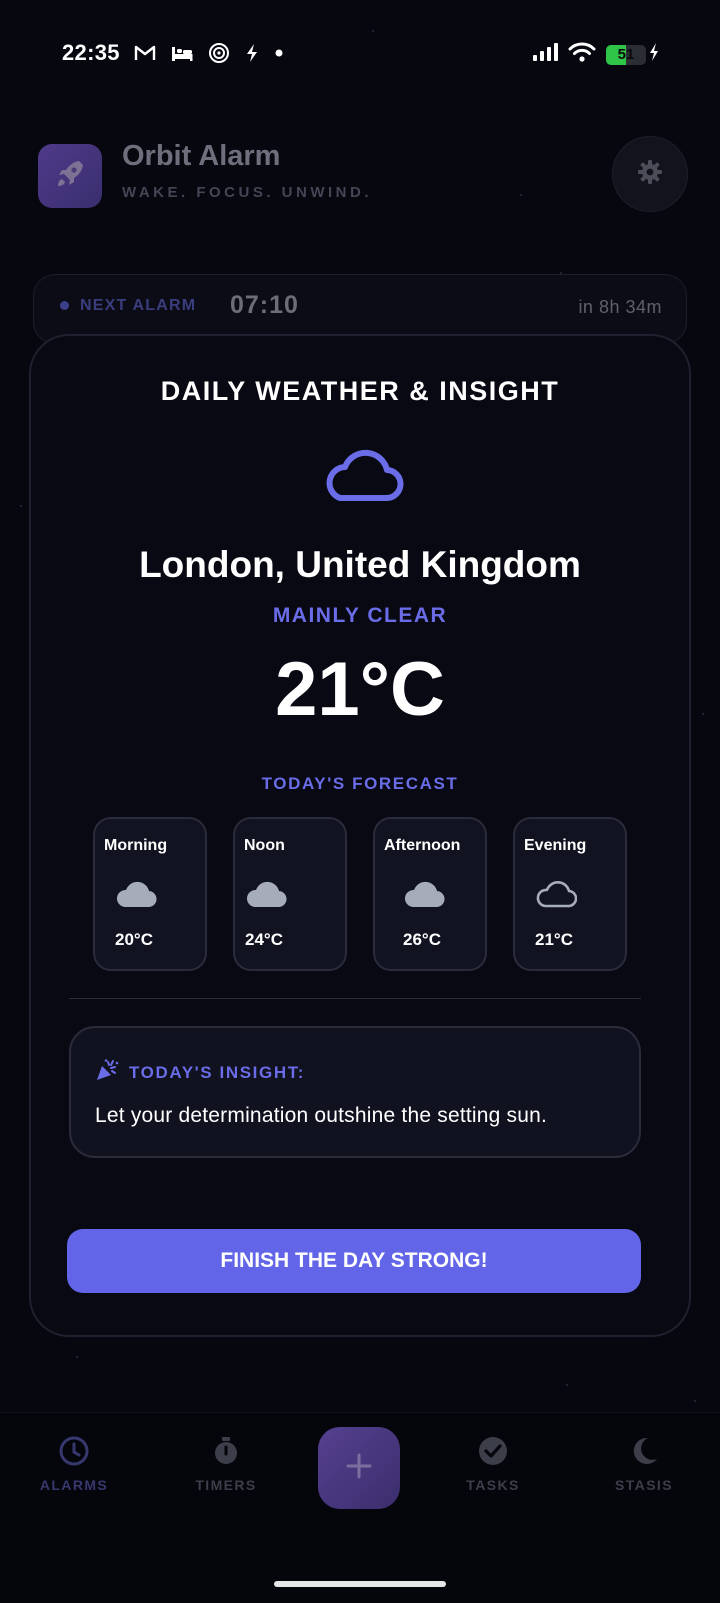 The width and height of the screenshot is (720, 1603). I want to click on forecast-period: Evening, so click(555, 845).